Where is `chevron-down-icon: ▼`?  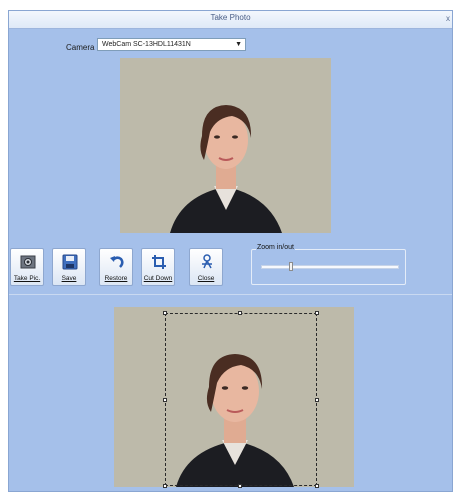
chevron-down-icon: ▼ is located at coordinates (238, 44).